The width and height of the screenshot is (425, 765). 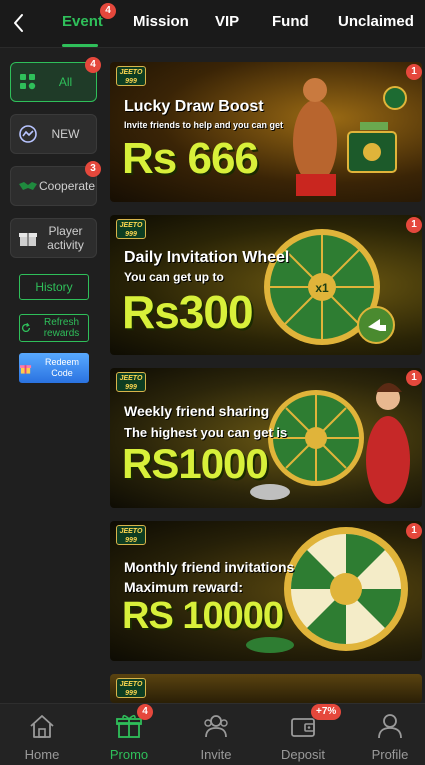 I want to click on person-icon, so click(x=390, y=726).